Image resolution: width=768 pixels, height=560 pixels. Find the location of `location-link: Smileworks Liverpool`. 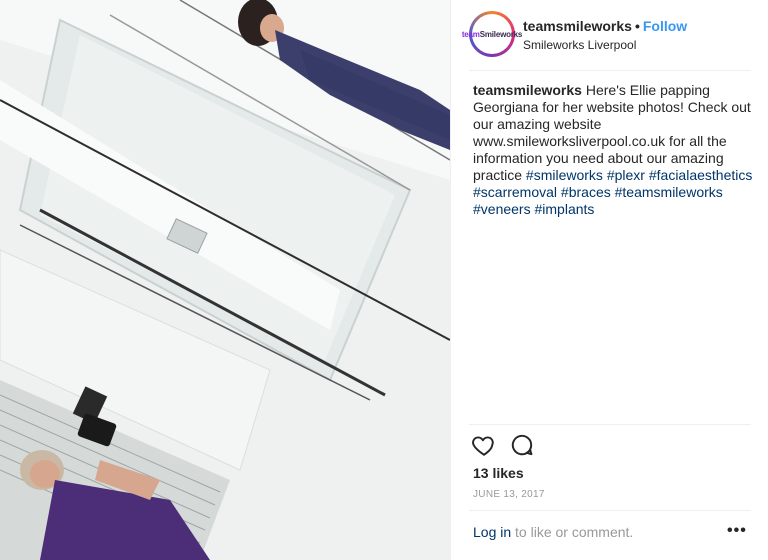

location-link: Smileworks Liverpool is located at coordinates (579, 45).